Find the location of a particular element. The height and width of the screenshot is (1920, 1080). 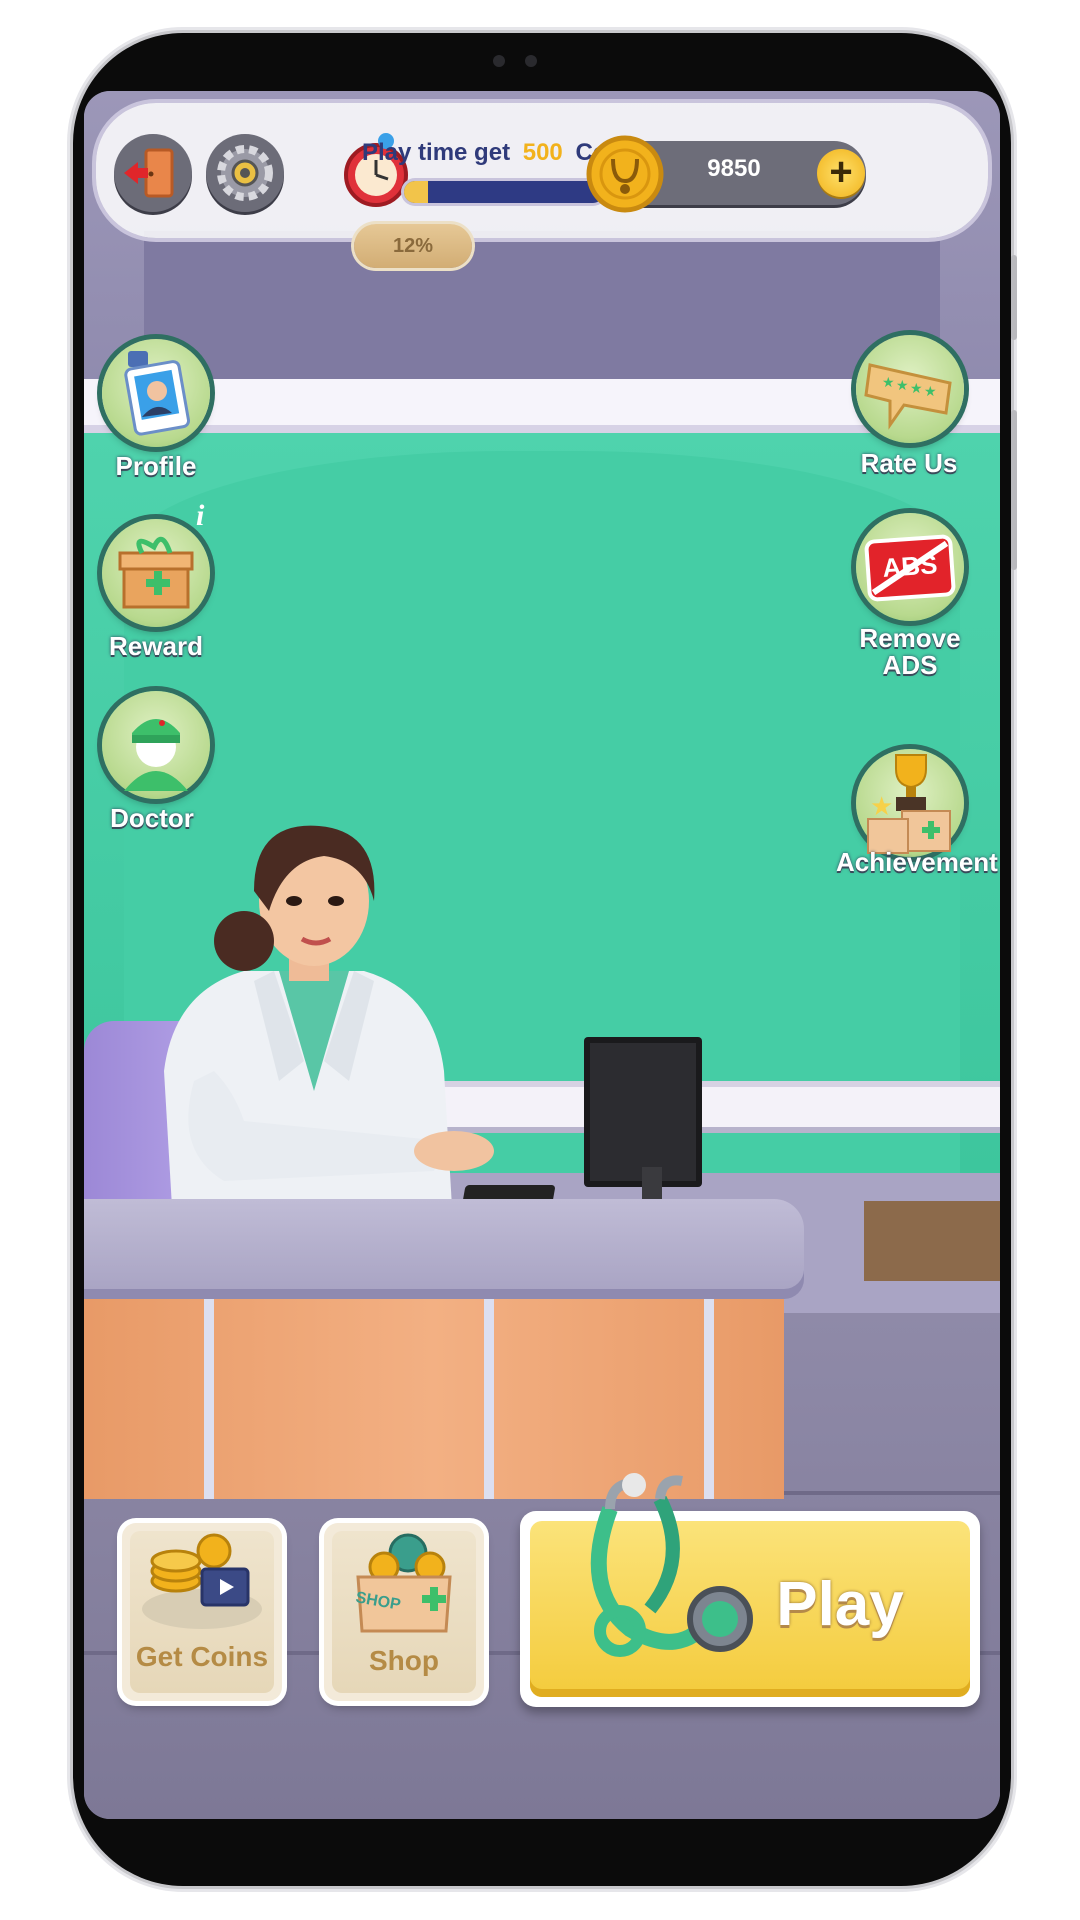

coin-balance: 9850 is located at coordinates (734, 168).